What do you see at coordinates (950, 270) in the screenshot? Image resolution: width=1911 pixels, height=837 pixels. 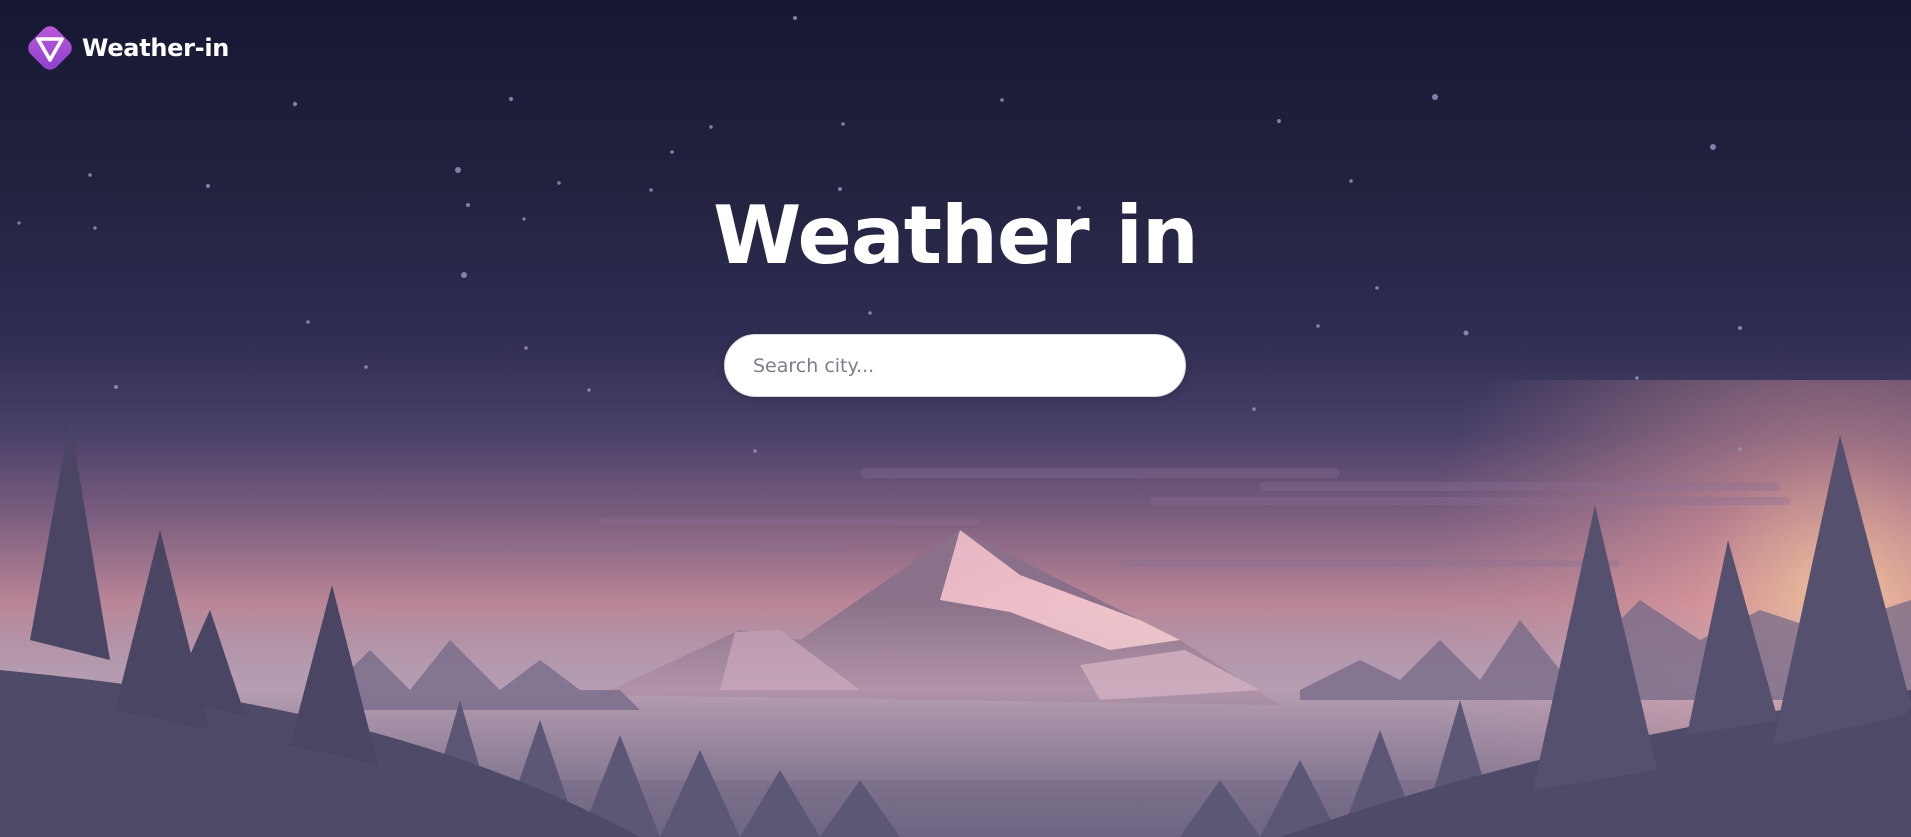 I see `crescent-moon-icon` at bounding box center [950, 270].